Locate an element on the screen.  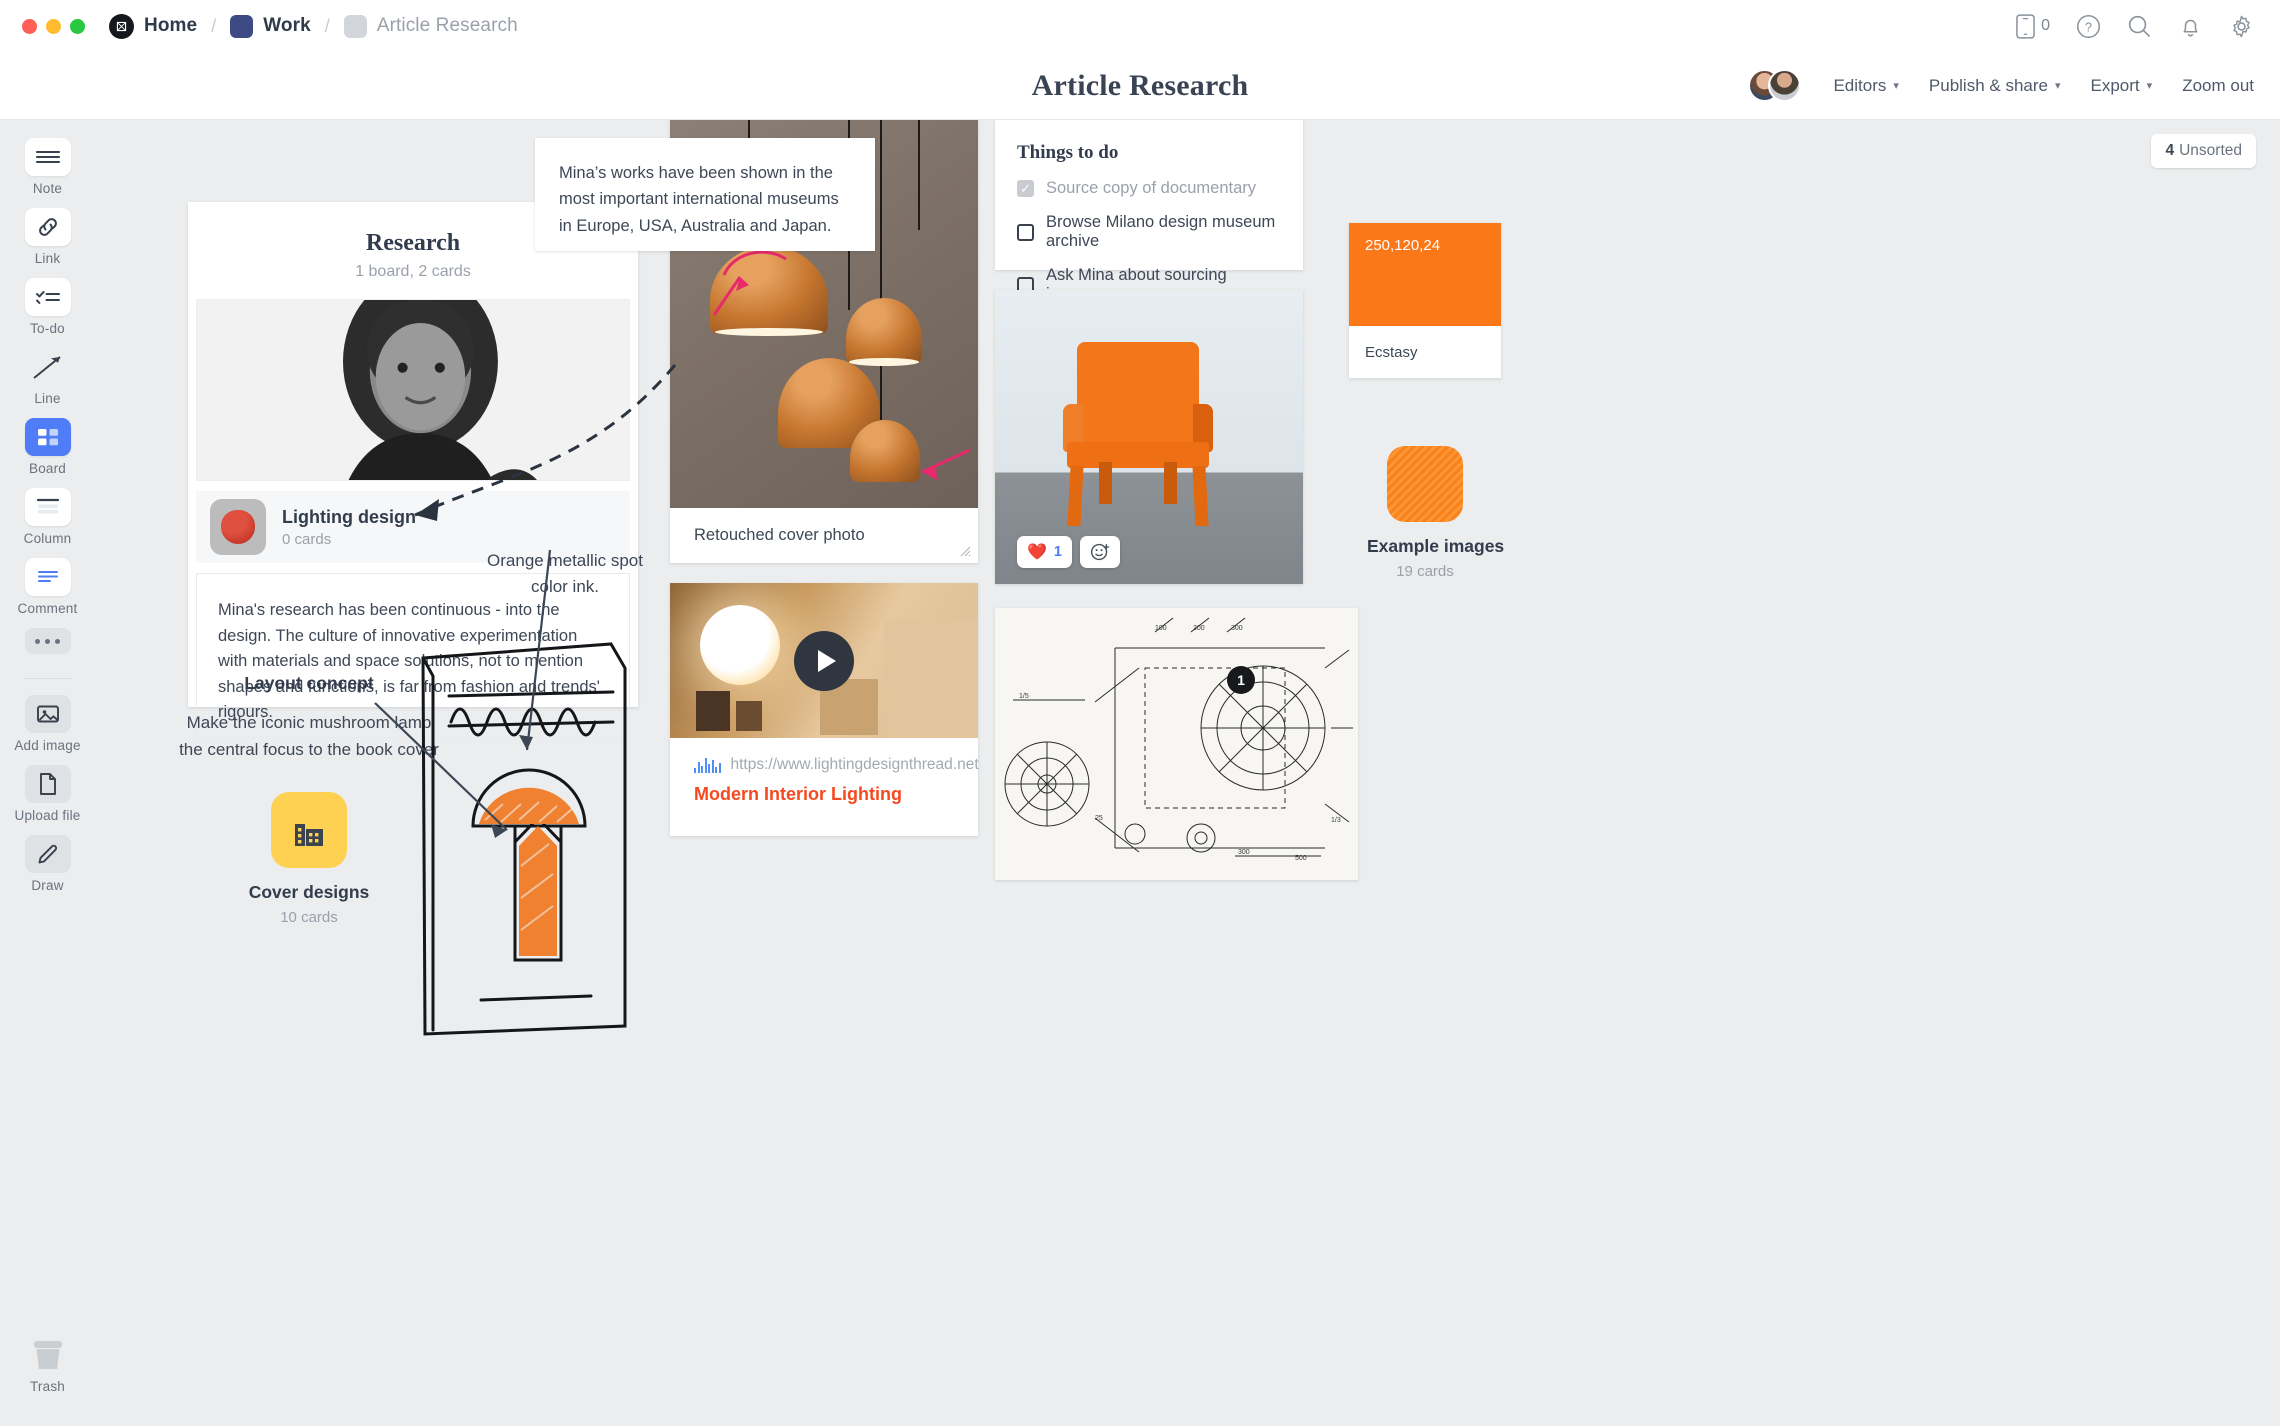
color-swatch-name: Ecstasy is located at coordinates (1391, 352).